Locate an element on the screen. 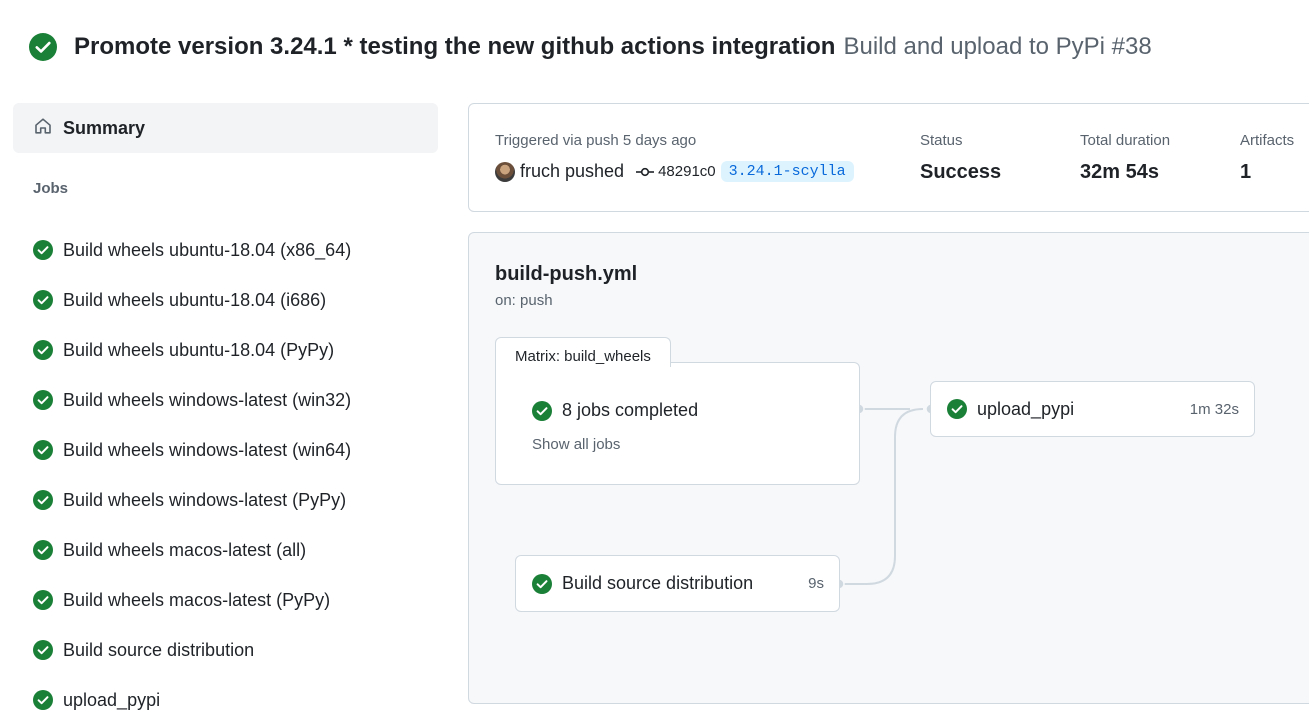 This screenshot has height=719, width=1309. job-item: Build wheels windows-latest (win32) is located at coordinates (192, 400).